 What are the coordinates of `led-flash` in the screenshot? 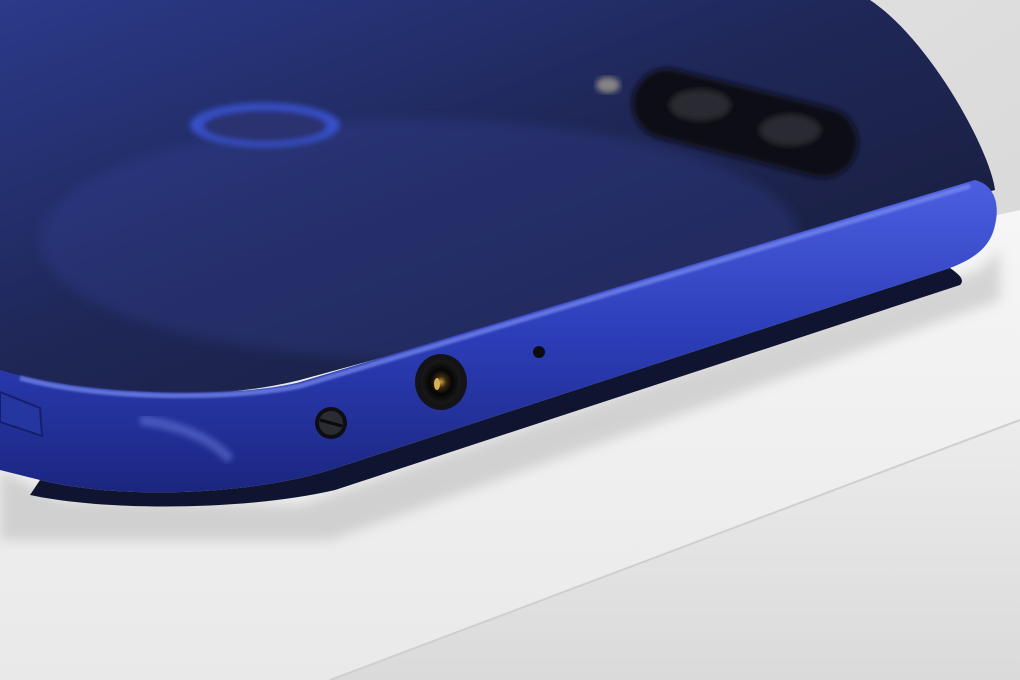 It's located at (608, 85).